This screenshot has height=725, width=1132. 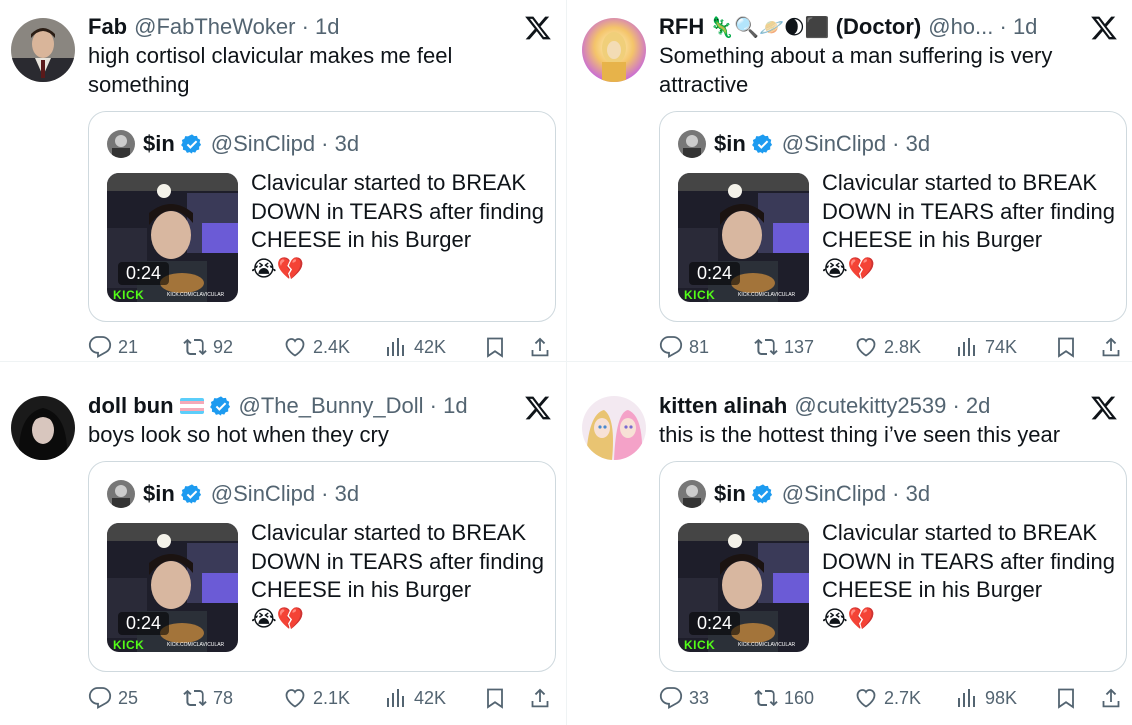 What do you see at coordinates (684, 698) in the screenshot?
I see `reply-button: 33` at bounding box center [684, 698].